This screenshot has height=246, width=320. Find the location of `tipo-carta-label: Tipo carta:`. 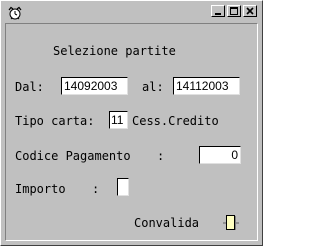

tipo-carta-label: Tipo carta: is located at coordinates (55, 121).